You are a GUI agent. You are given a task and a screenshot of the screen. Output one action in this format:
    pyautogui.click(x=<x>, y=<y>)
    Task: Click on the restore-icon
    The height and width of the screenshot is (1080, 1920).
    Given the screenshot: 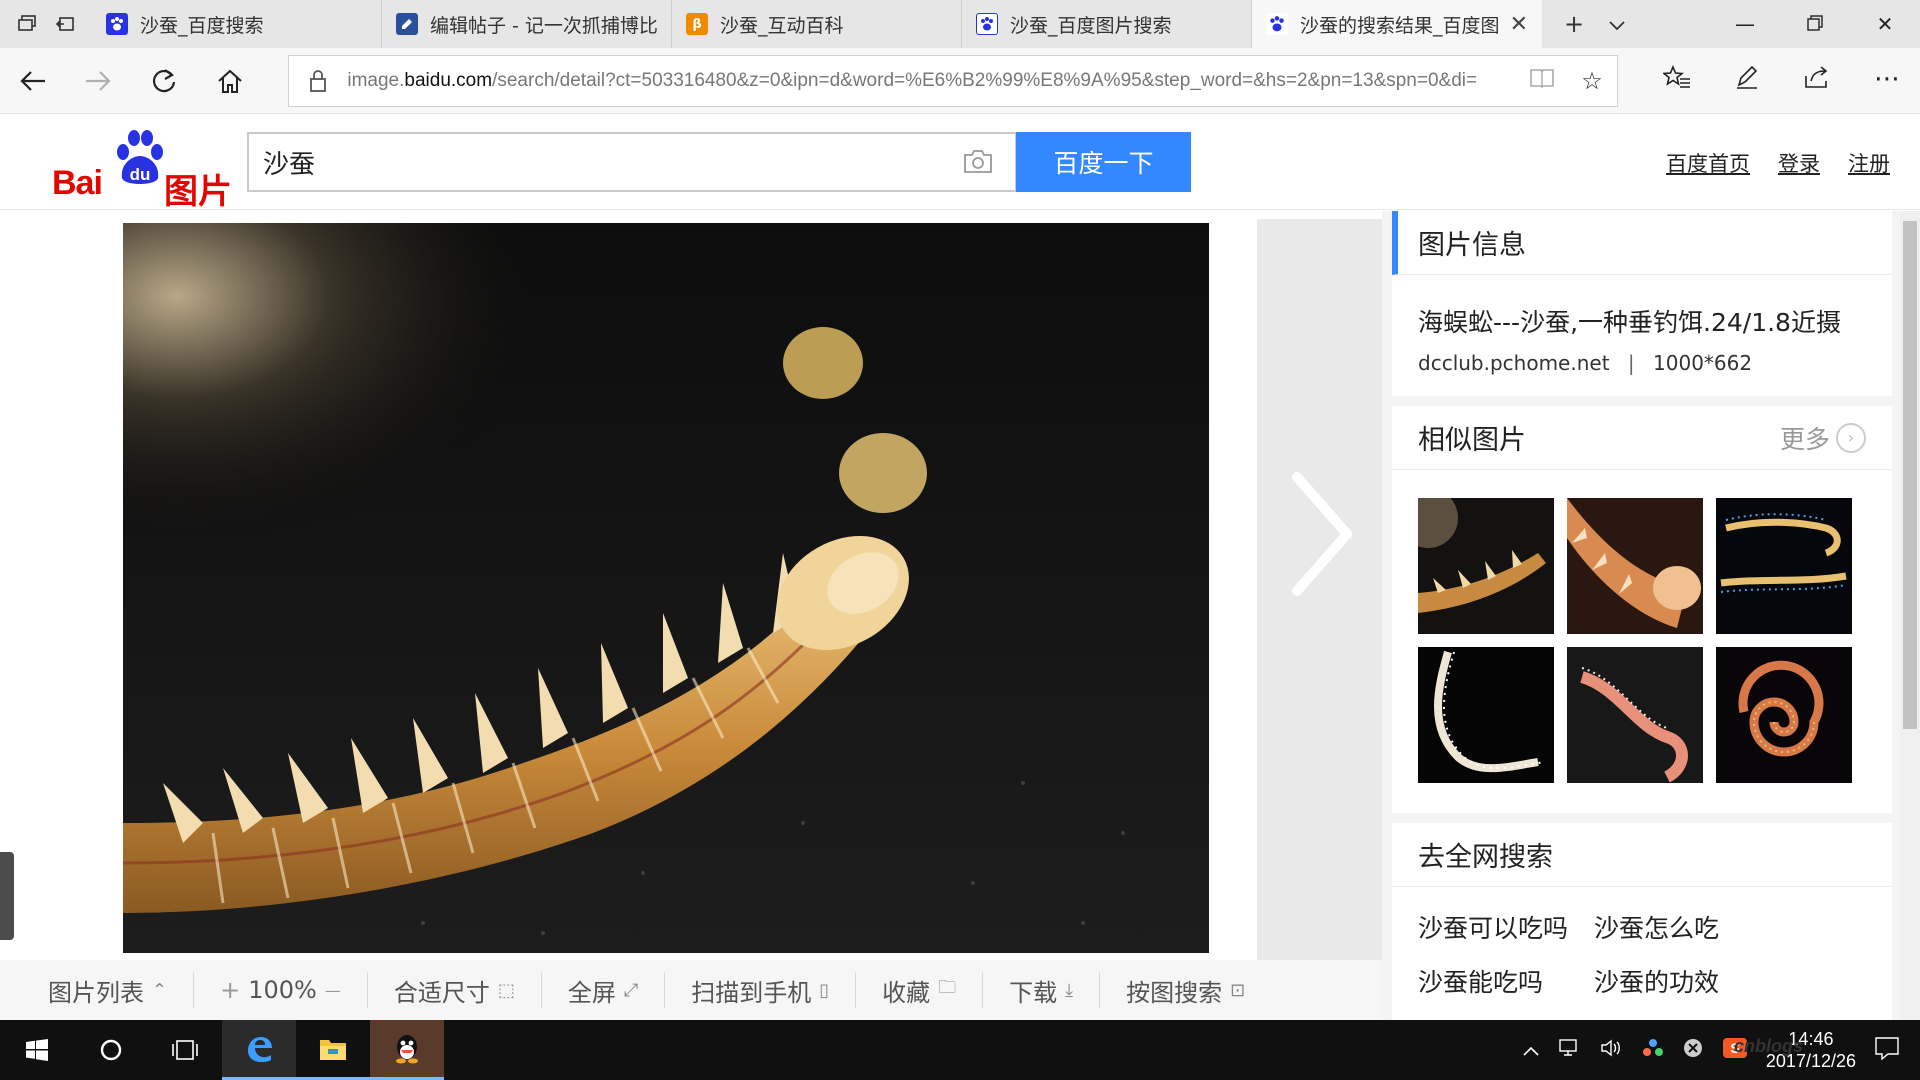 What is the action you would take?
    pyautogui.click(x=1815, y=24)
    